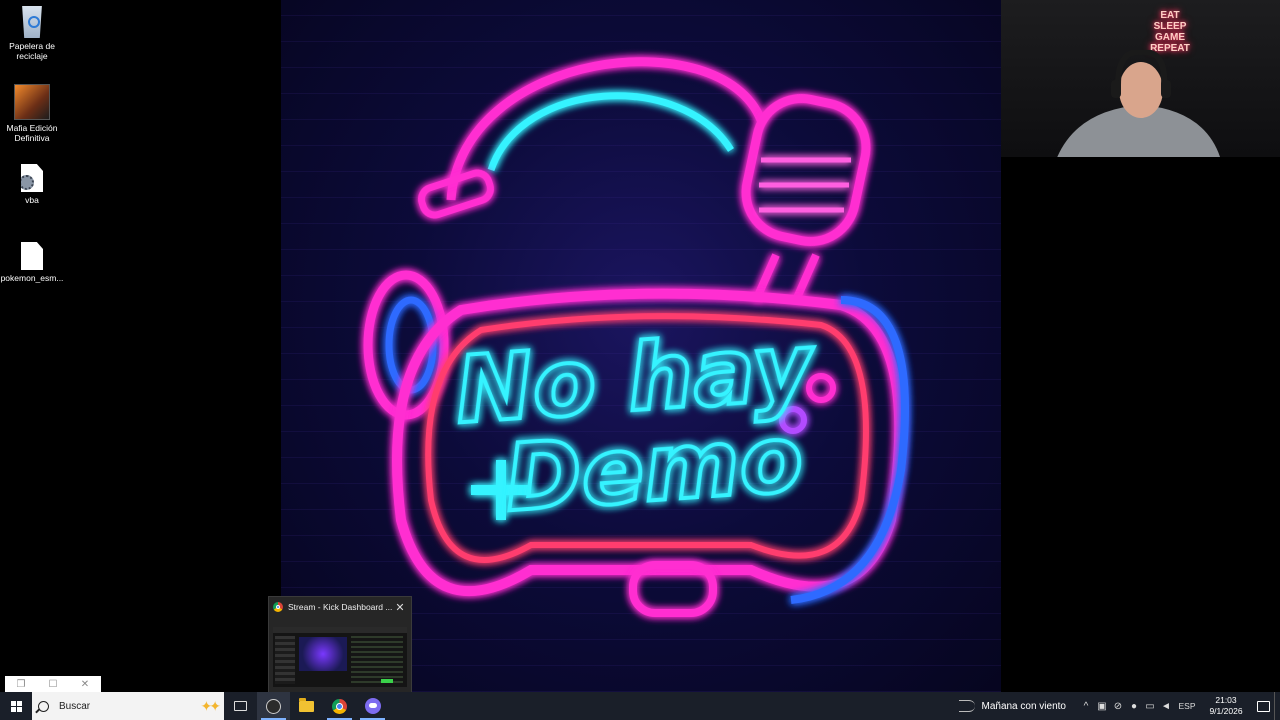  Describe the element at coordinates (1138, 103) in the screenshot. I see `streamer-figure` at that location.